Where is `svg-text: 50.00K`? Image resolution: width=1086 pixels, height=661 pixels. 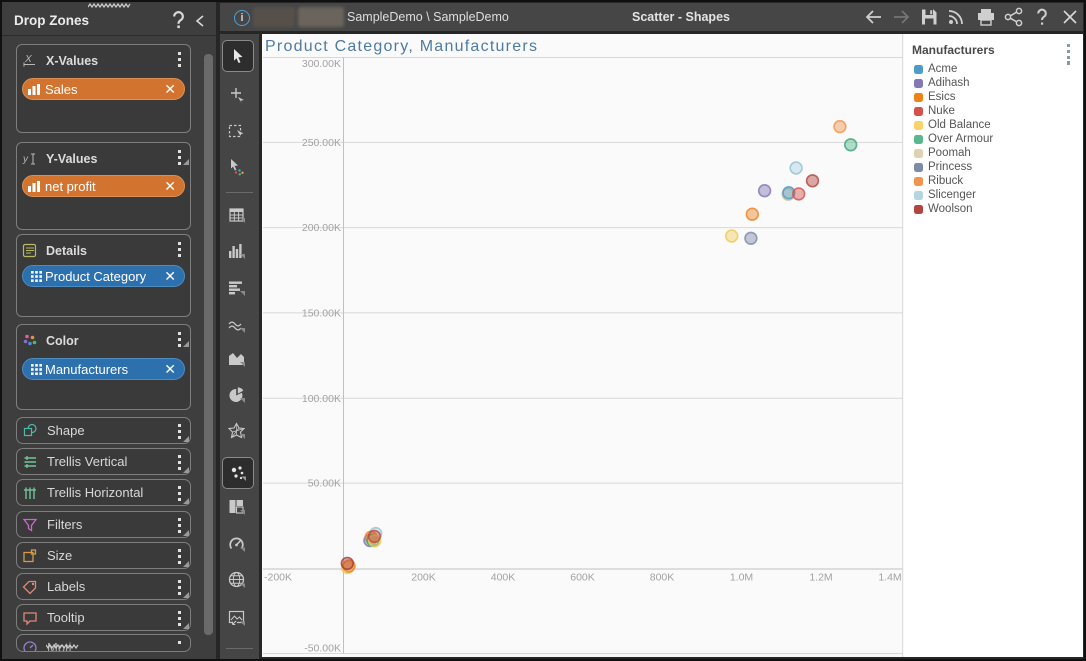 svg-text: 50.00K is located at coordinates (324, 484).